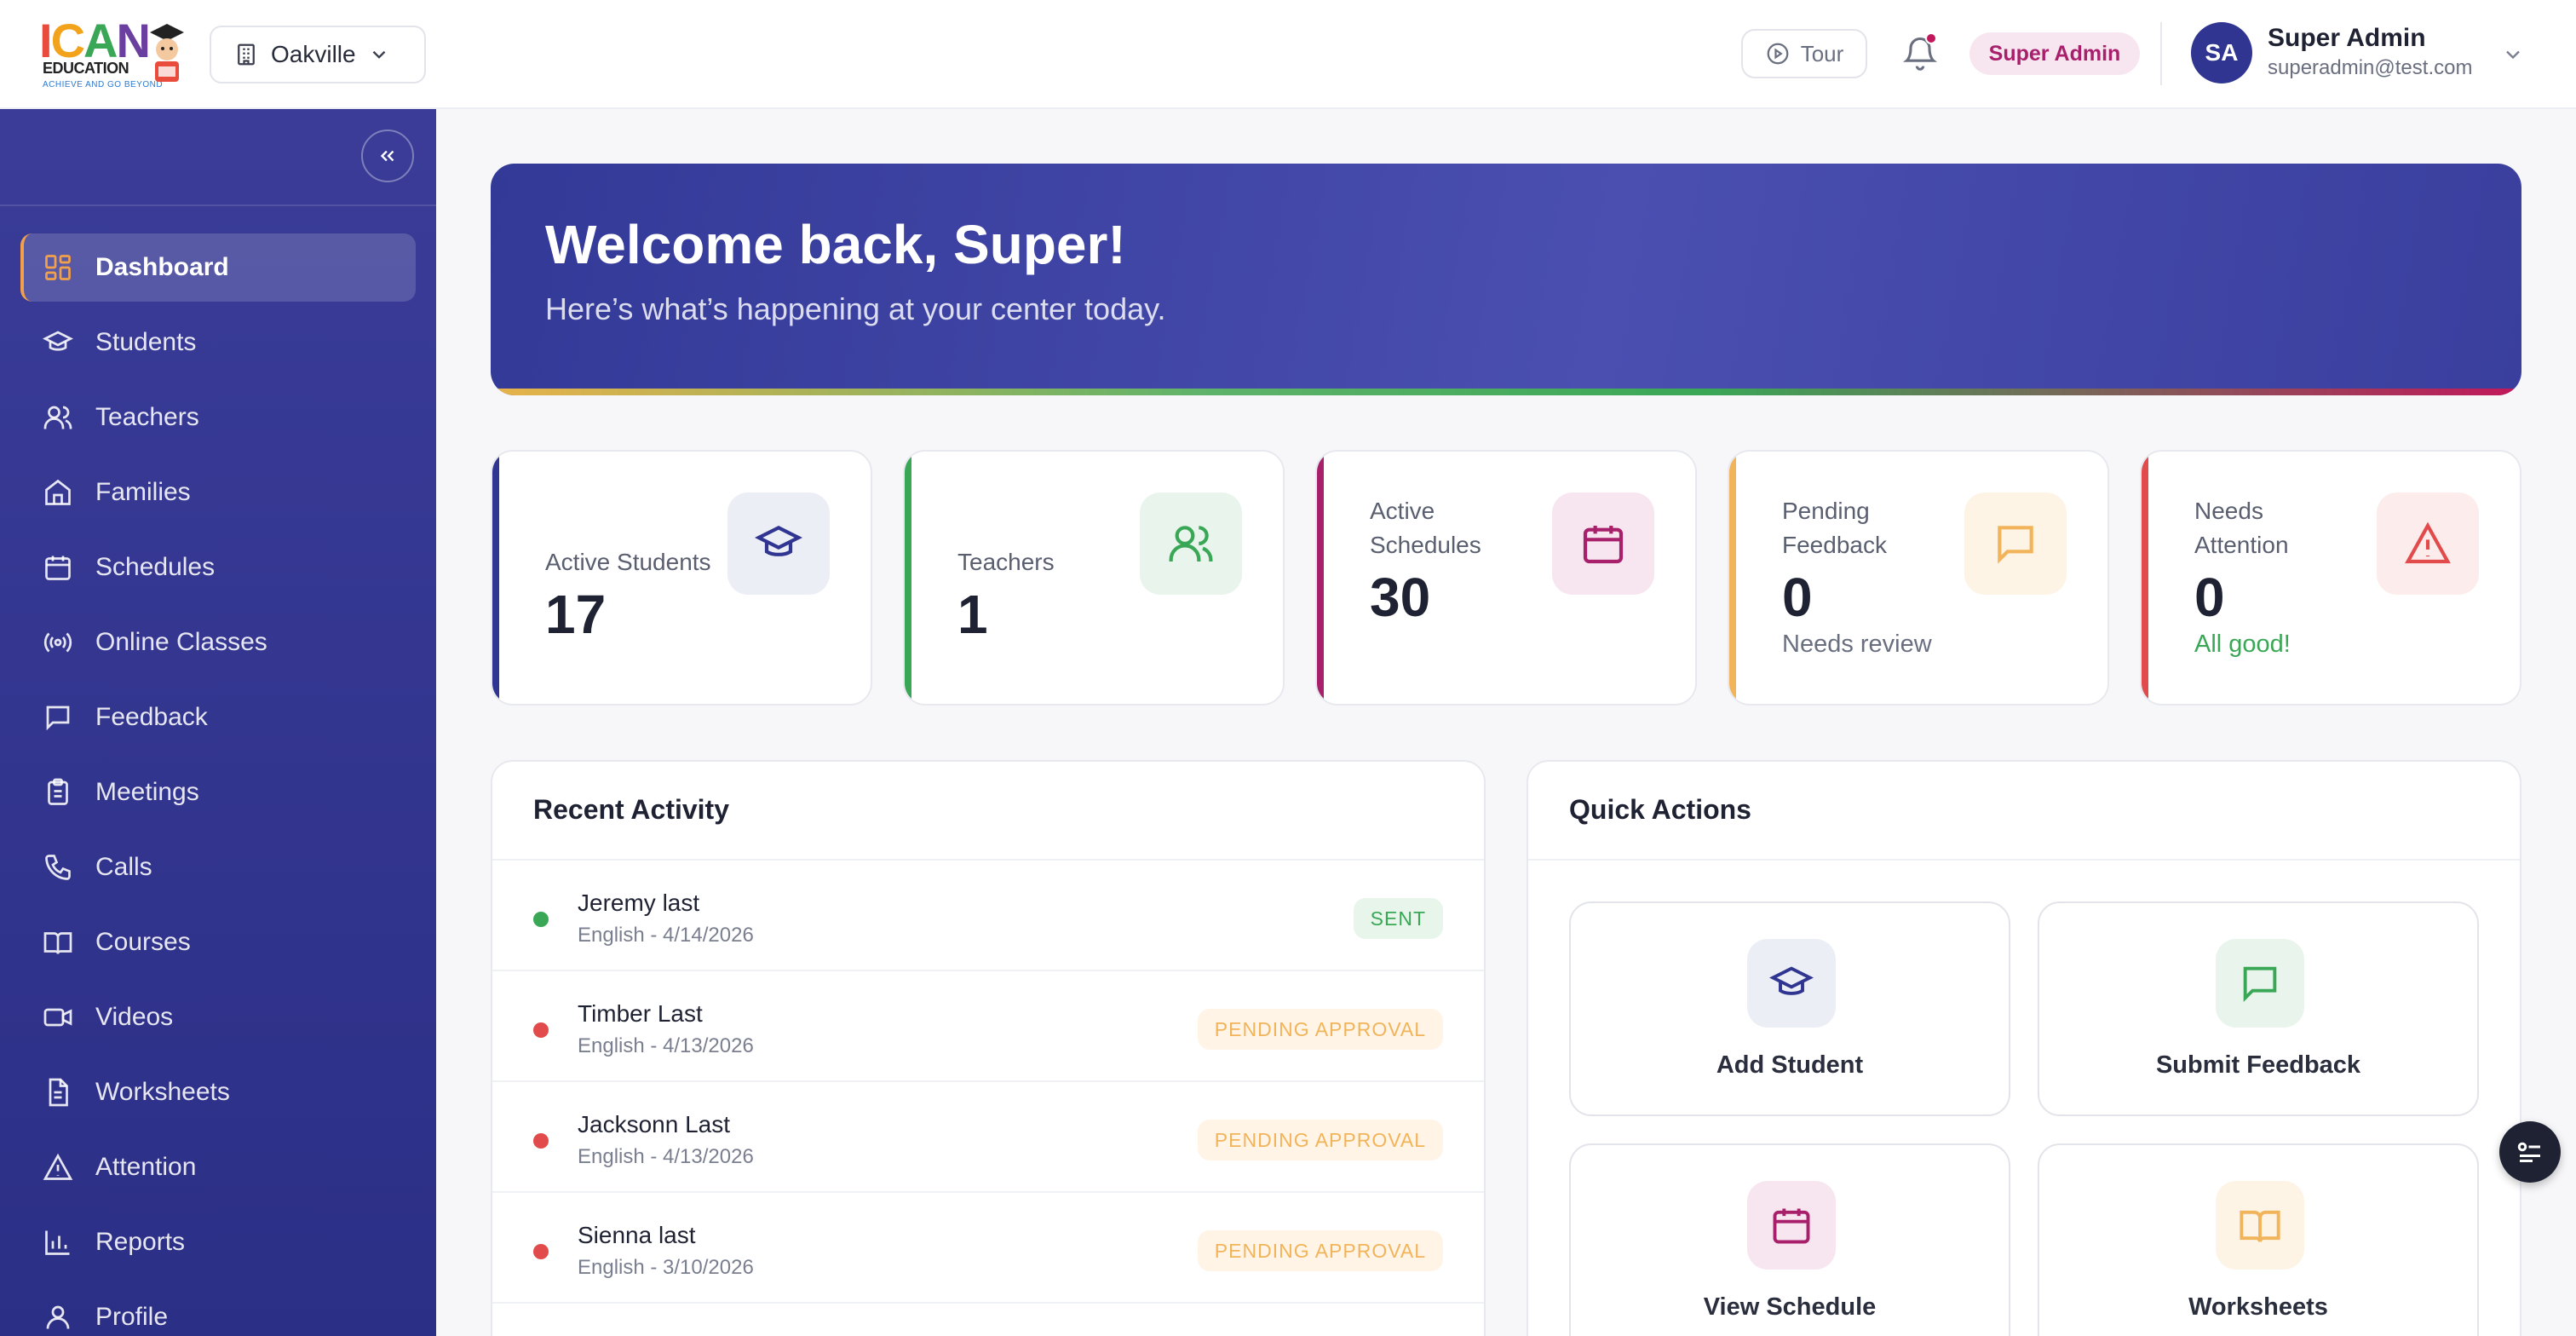 This screenshot has height=1336, width=2576. What do you see at coordinates (147, 792) in the screenshot?
I see `sidebar-item-label: Meetings` at bounding box center [147, 792].